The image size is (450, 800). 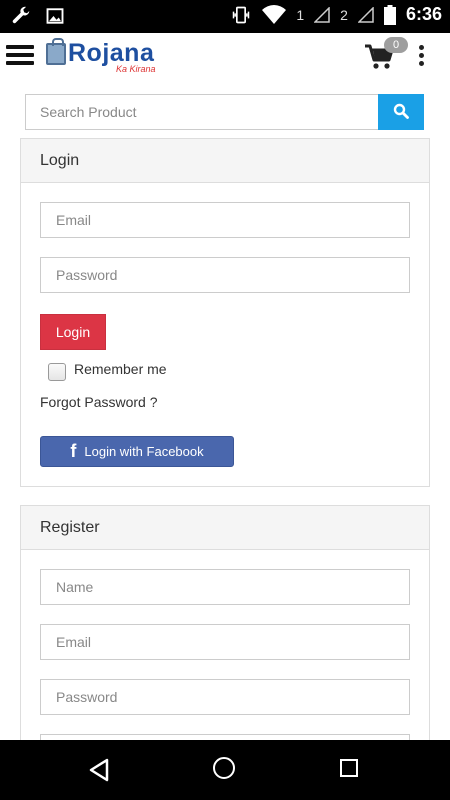 What do you see at coordinates (99, 402) in the screenshot?
I see `forgot-password-link: Forgot Password ?` at bounding box center [99, 402].